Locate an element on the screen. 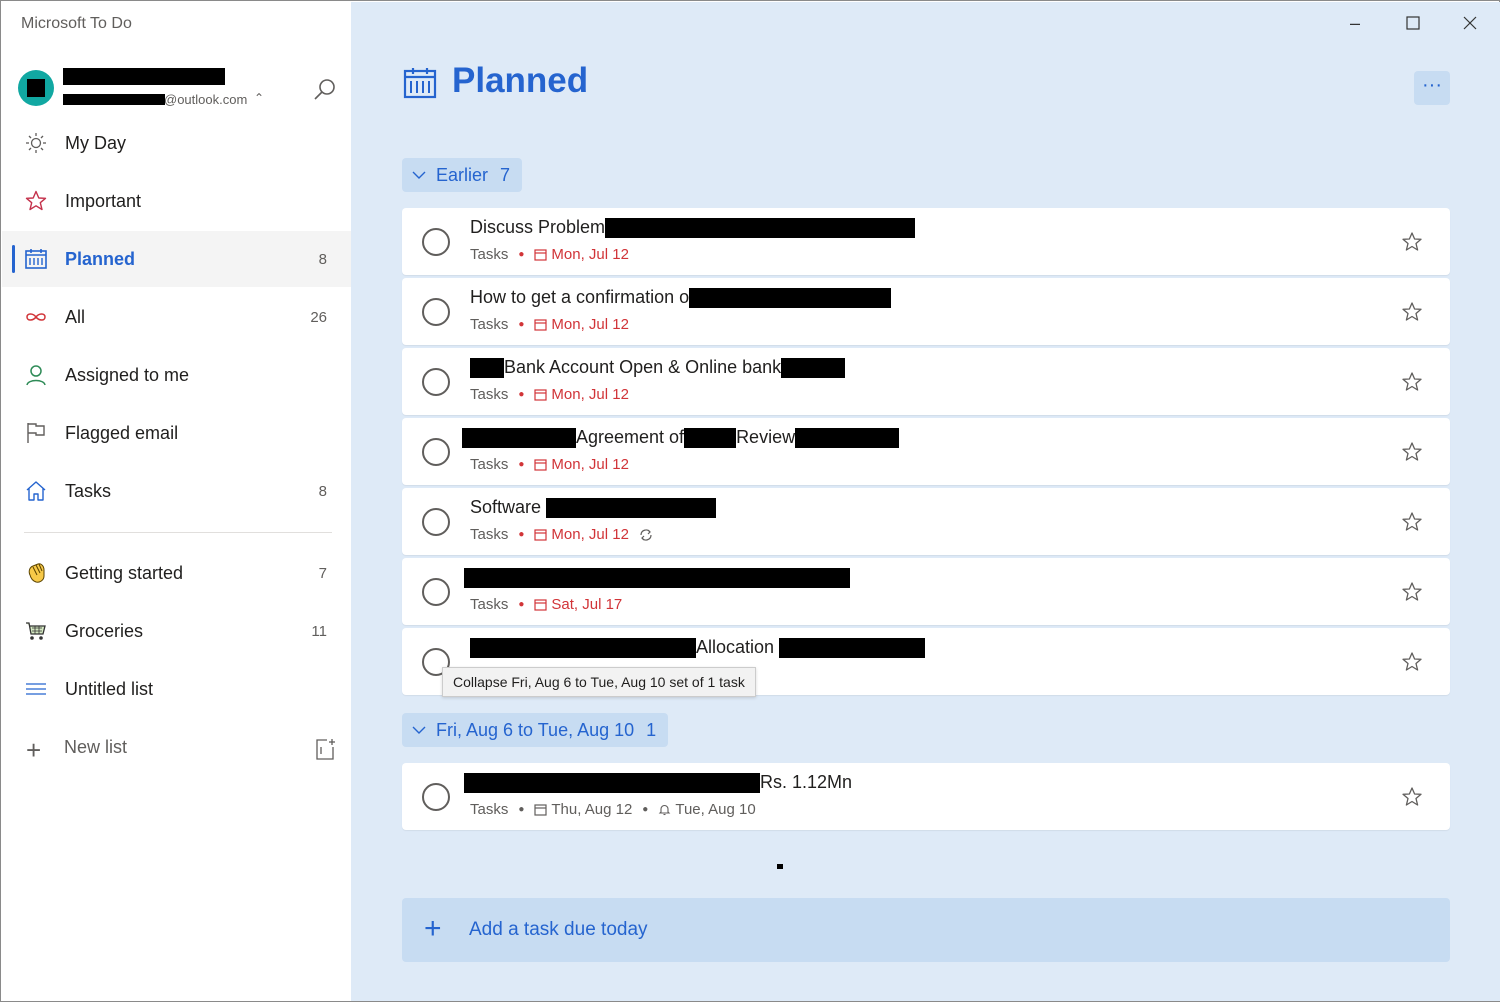  search-icon is located at coordinates (324, 90).